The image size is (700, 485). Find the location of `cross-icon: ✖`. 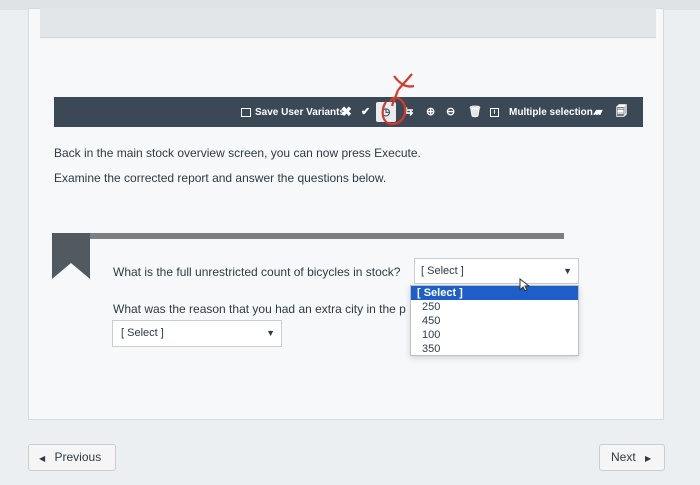

cross-icon: ✖ is located at coordinates (346, 111).